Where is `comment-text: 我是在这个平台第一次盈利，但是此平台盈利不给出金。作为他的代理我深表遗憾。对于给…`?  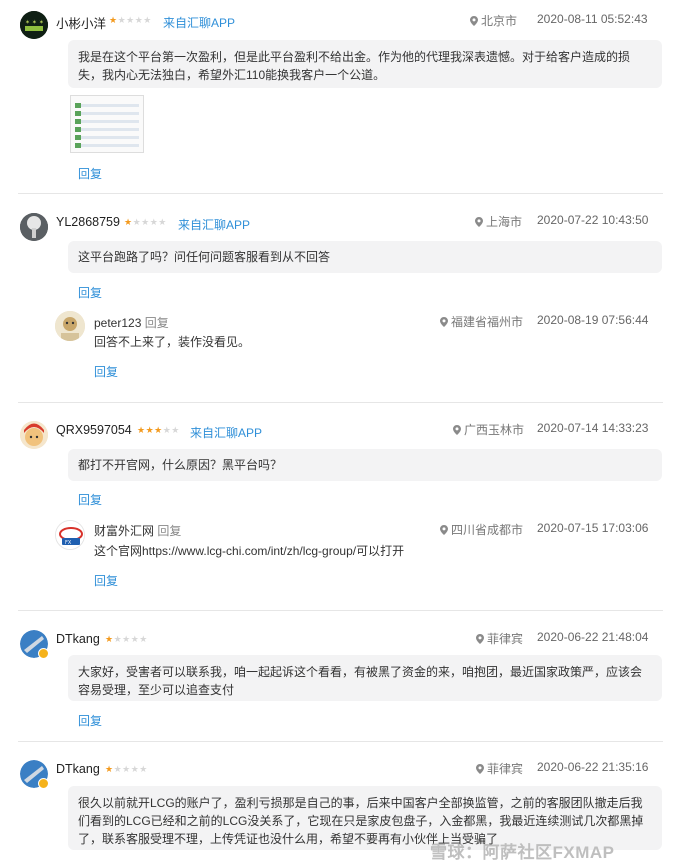 comment-text: 我是在这个平台第一次盈利，但是此平台盈利不给出金。作为他的代理我深表遗憾。对于给… is located at coordinates (365, 64).